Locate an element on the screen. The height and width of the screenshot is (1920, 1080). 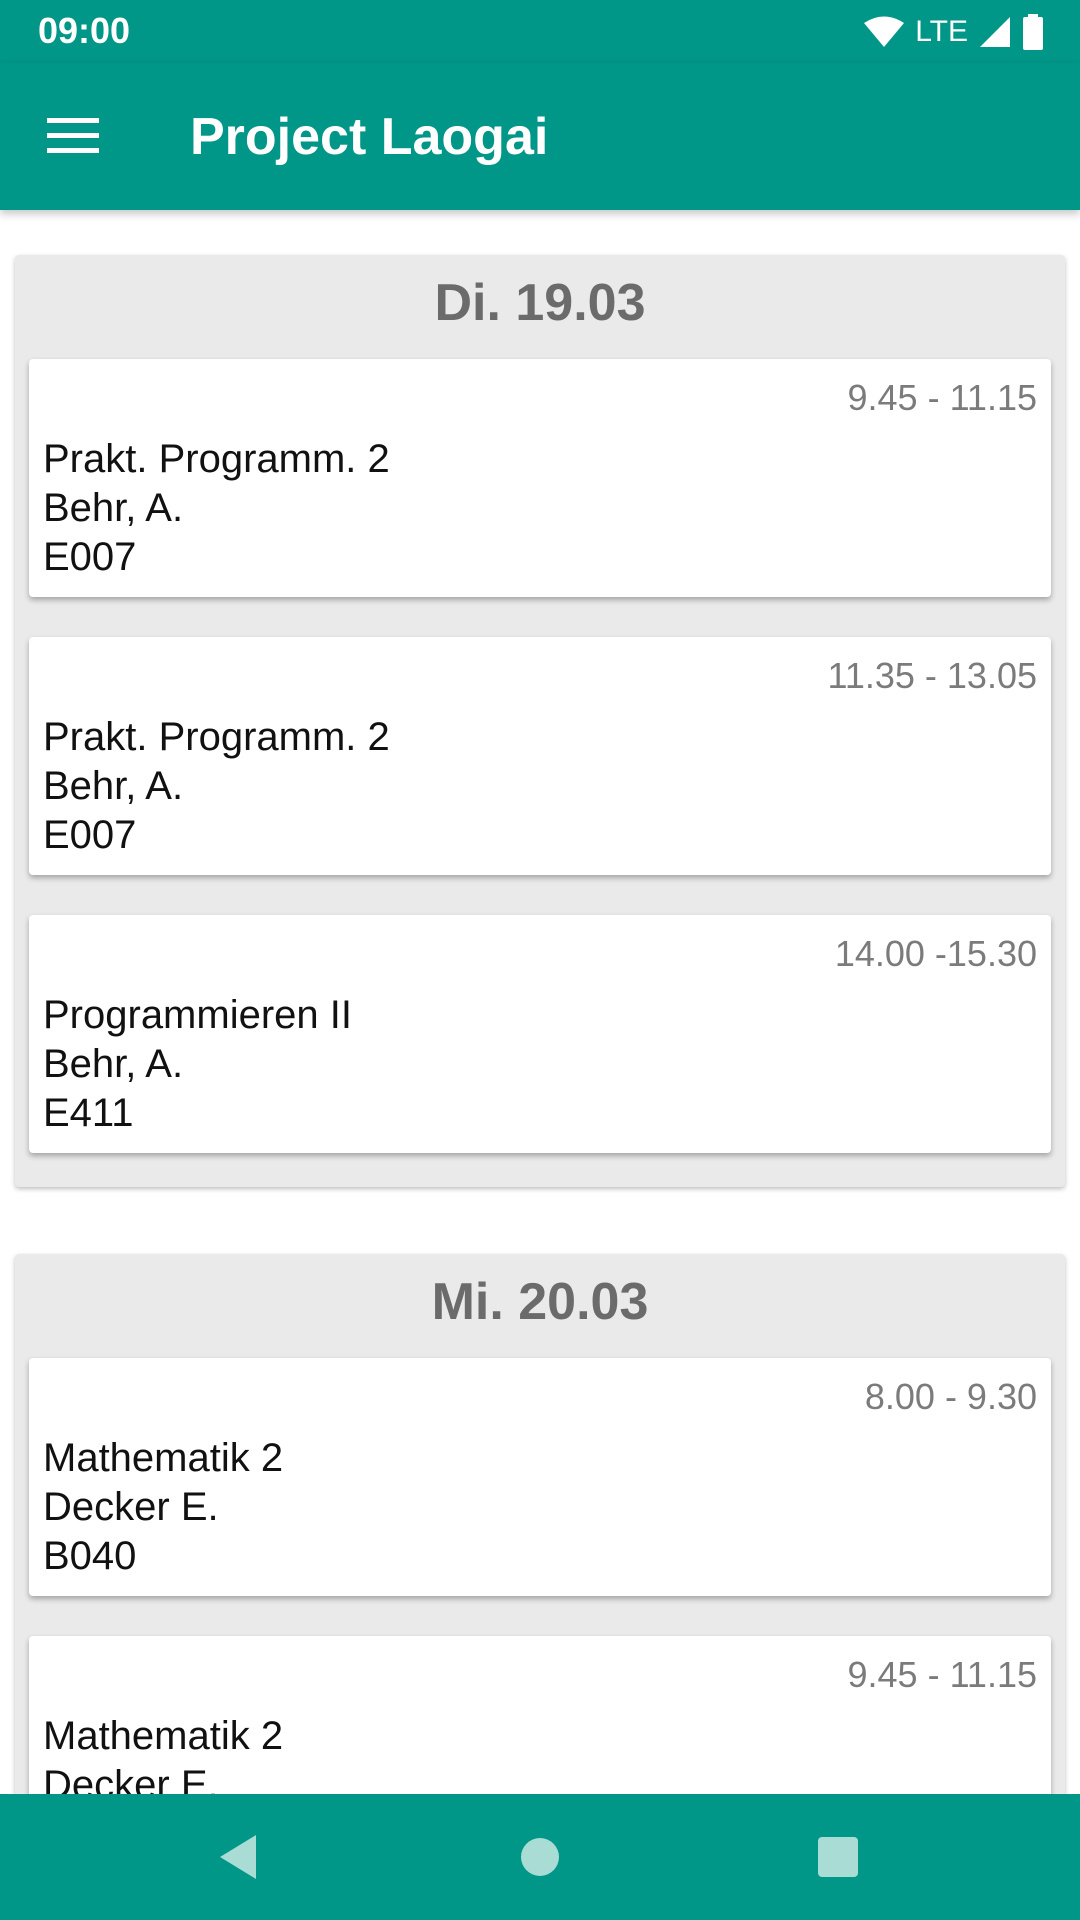
status-time: 09:00 is located at coordinates (84, 30).